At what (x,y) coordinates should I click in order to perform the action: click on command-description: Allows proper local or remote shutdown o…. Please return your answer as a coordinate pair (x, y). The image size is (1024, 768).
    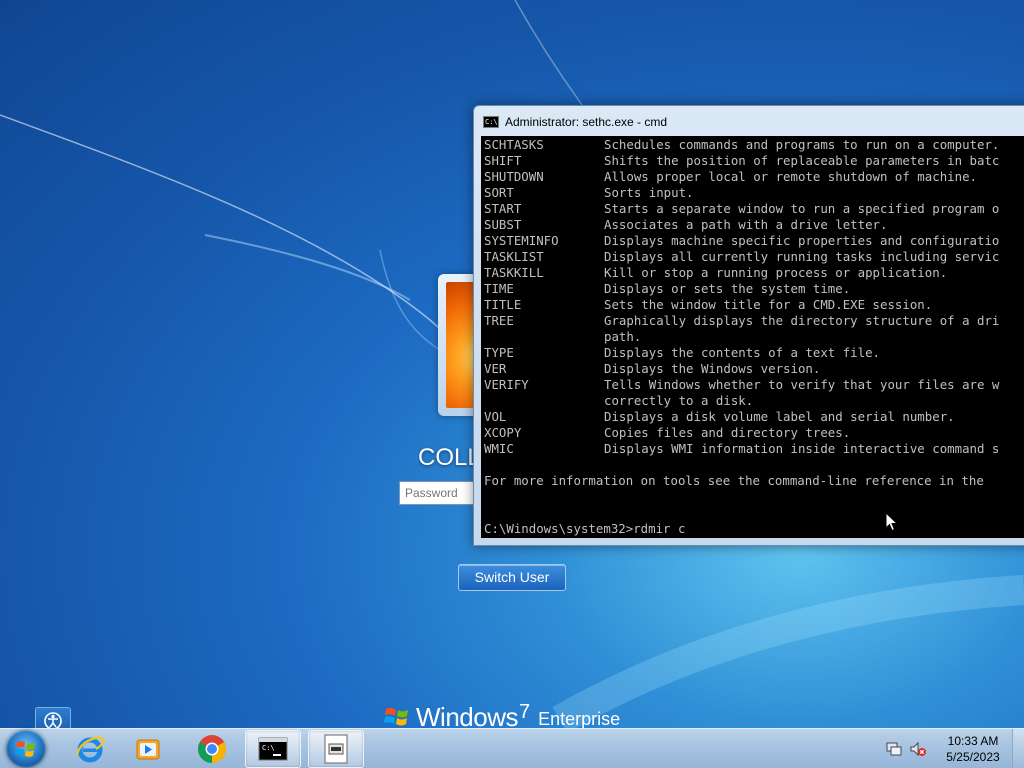
    Looking at the image, I should click on (790, 176).